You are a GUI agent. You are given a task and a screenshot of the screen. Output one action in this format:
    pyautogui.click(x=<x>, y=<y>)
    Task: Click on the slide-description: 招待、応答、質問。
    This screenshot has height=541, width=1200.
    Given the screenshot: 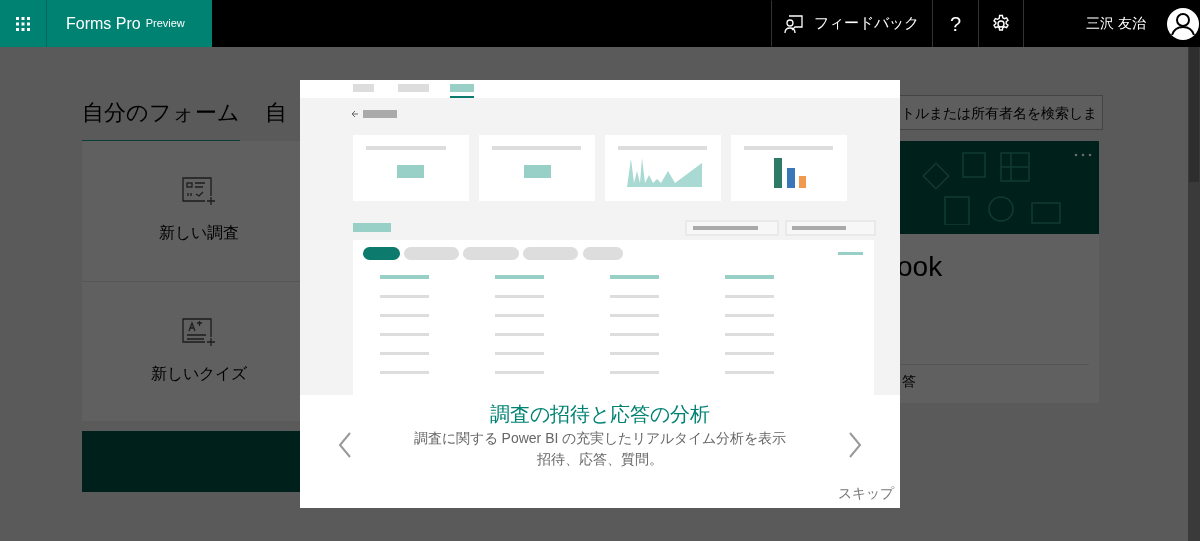 What is the action you would take?
    pyautogui.click(x=600, y=459)
    